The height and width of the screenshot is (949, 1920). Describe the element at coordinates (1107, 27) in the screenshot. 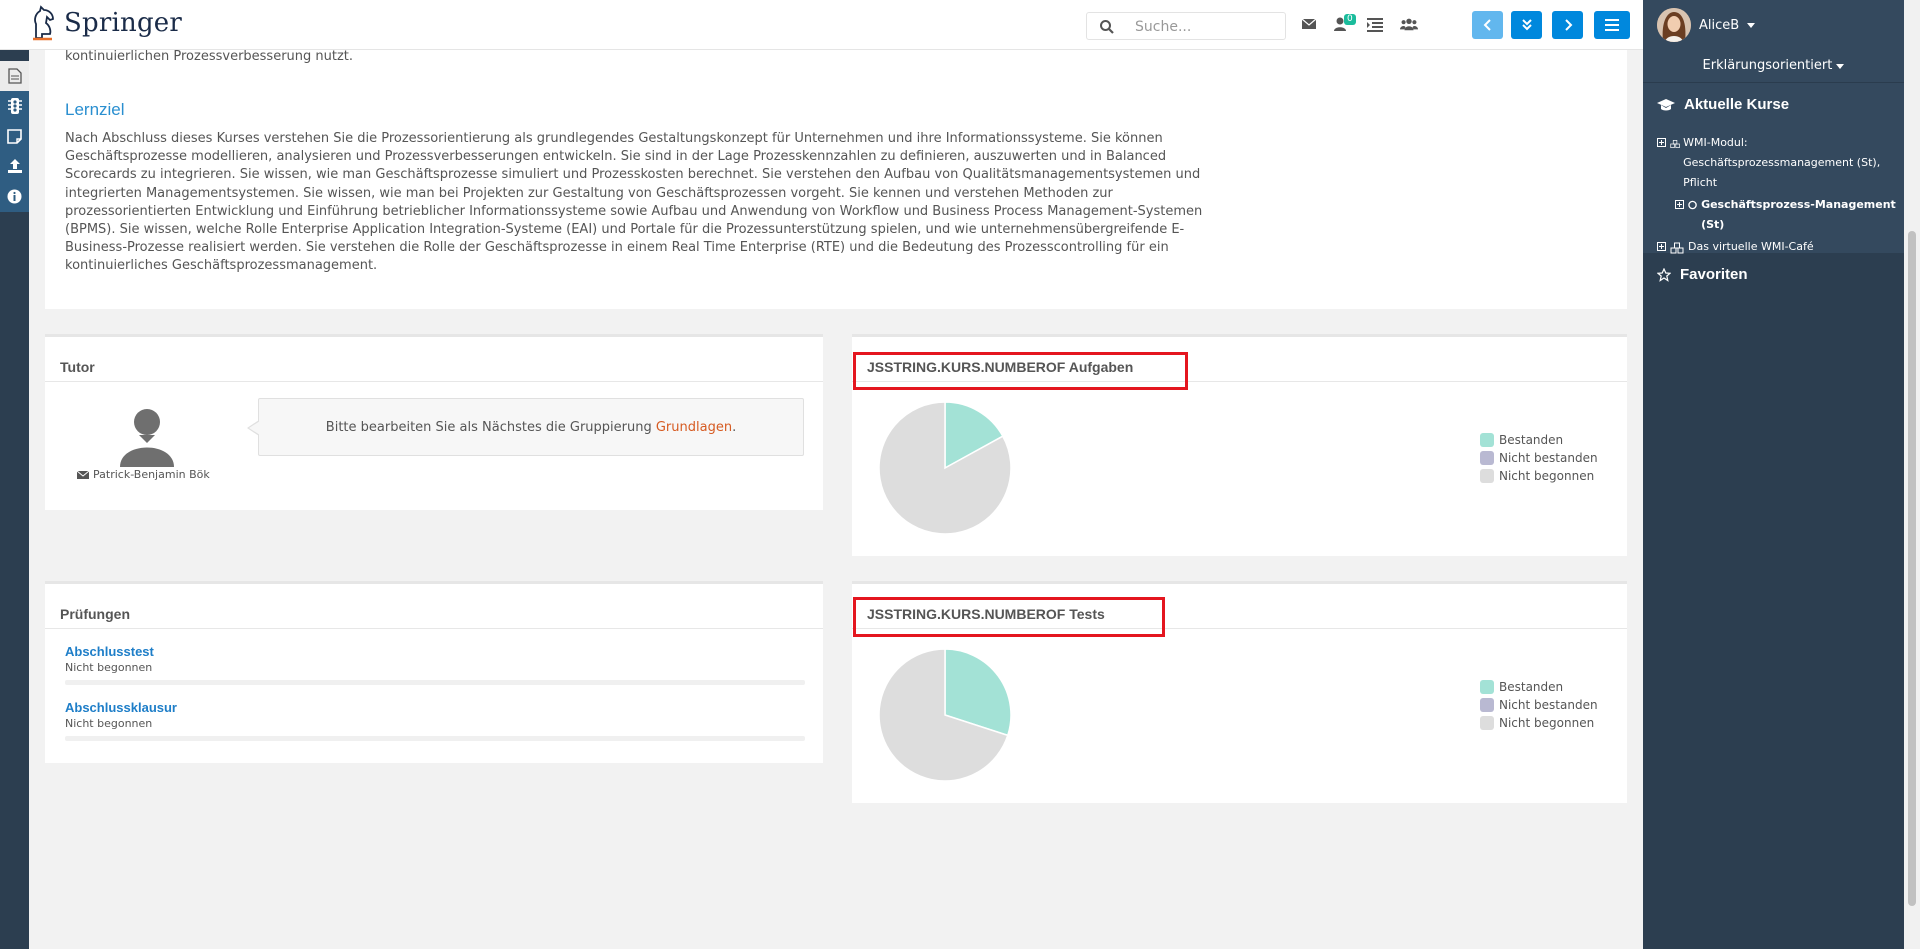

I see `search-icon` at that location.